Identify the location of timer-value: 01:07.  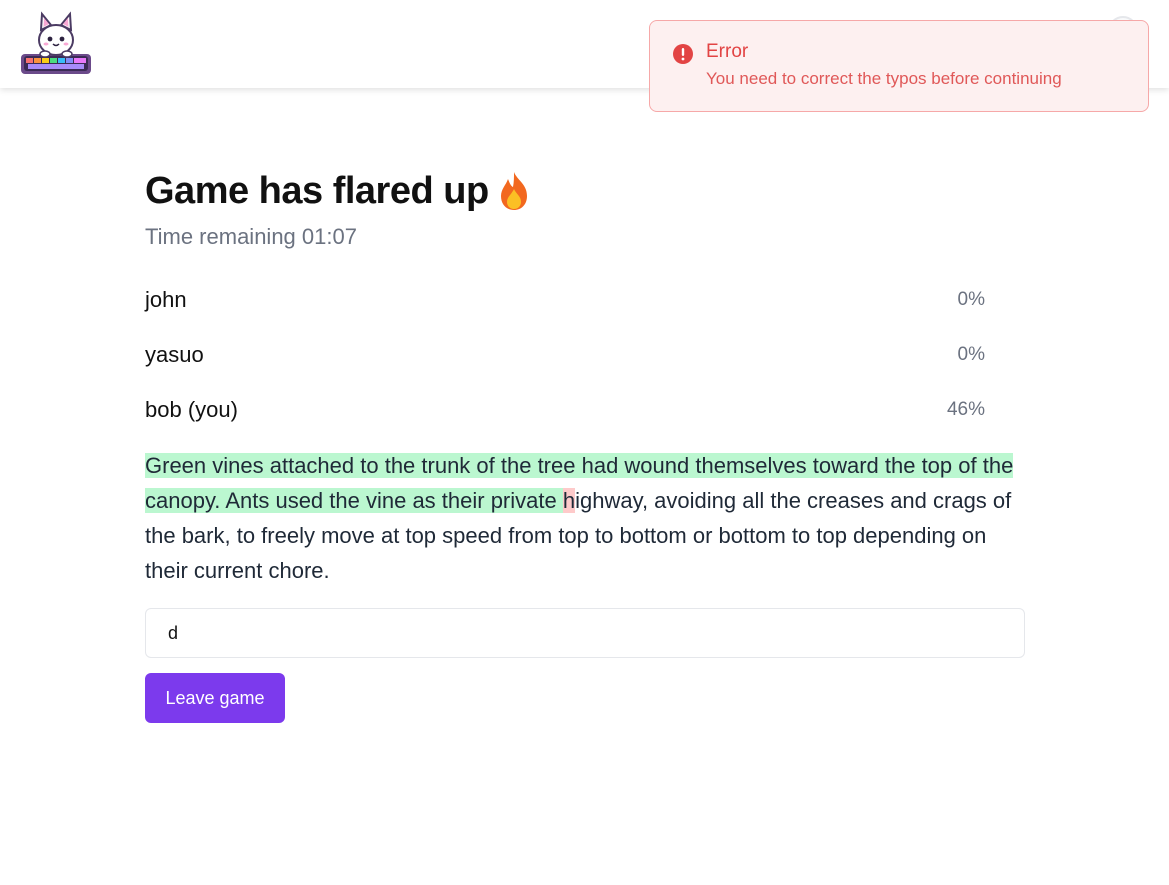
(329, 236).